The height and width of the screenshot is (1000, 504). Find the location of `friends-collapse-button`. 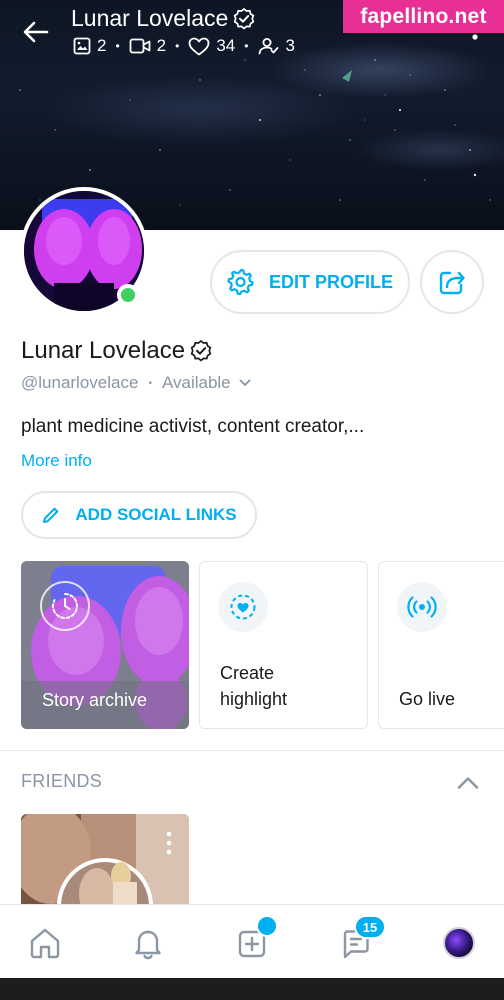

friends-collapse-button is located at coordinates (468, 783).